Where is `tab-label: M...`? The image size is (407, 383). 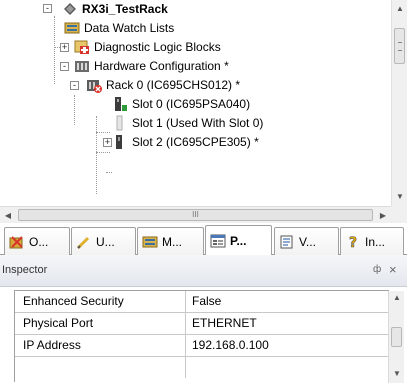 tab-label: M... is located at coordinates (172, 241).